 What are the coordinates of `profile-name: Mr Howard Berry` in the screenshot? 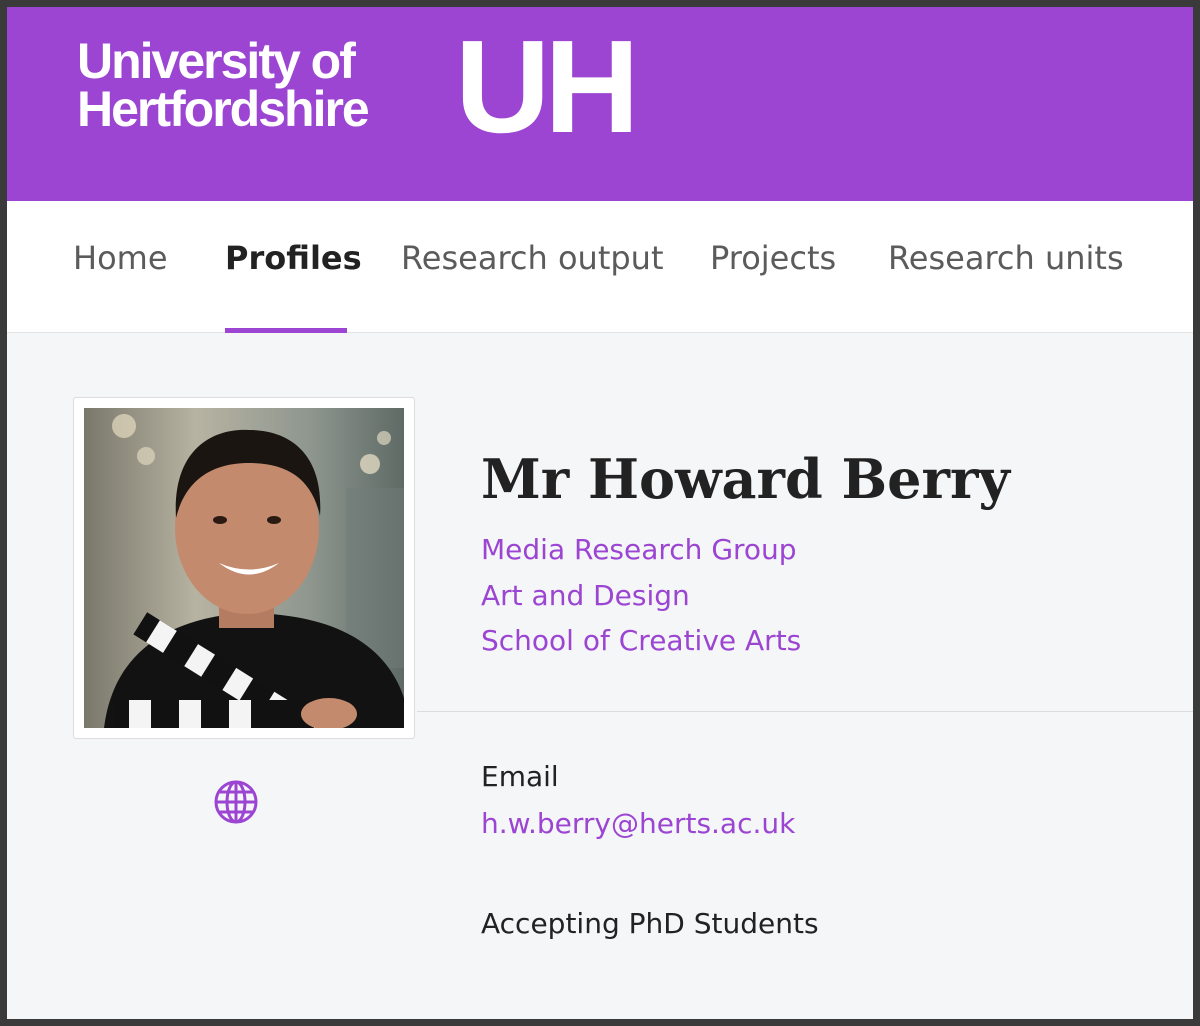 It's located at (745, 479).